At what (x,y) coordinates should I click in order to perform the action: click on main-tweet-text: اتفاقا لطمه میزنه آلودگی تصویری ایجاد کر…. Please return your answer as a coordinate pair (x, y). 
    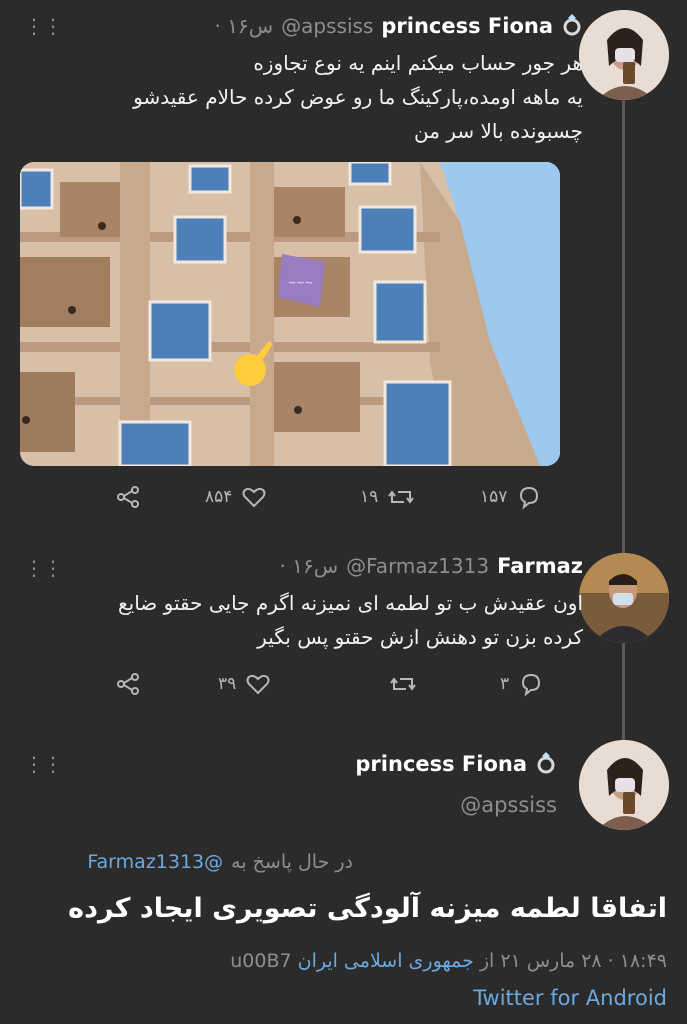
    Looking at the image, I should click on (367, 908).